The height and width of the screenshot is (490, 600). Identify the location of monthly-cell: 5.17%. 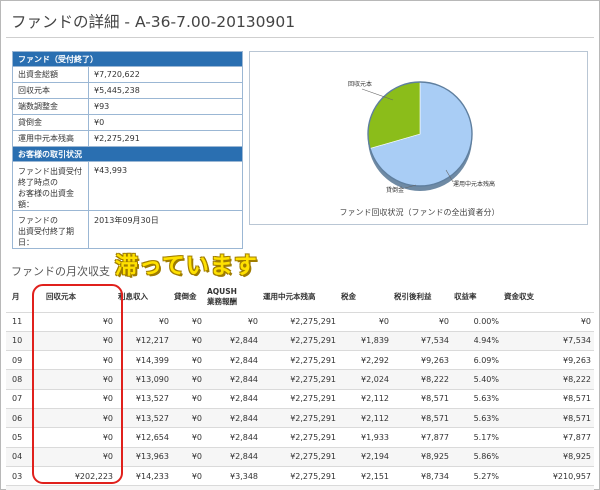
(477, 437).